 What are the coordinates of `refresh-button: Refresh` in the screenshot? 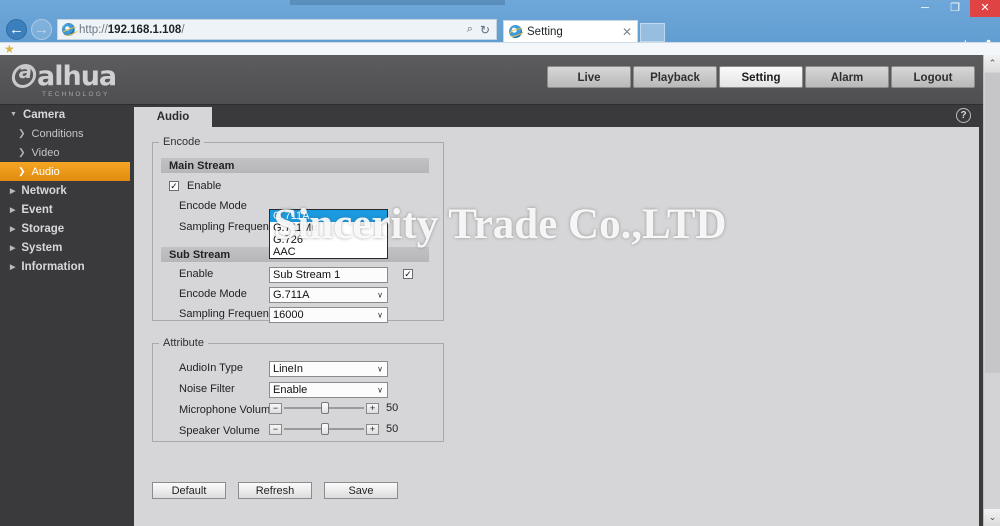 It's located at (275, 490).